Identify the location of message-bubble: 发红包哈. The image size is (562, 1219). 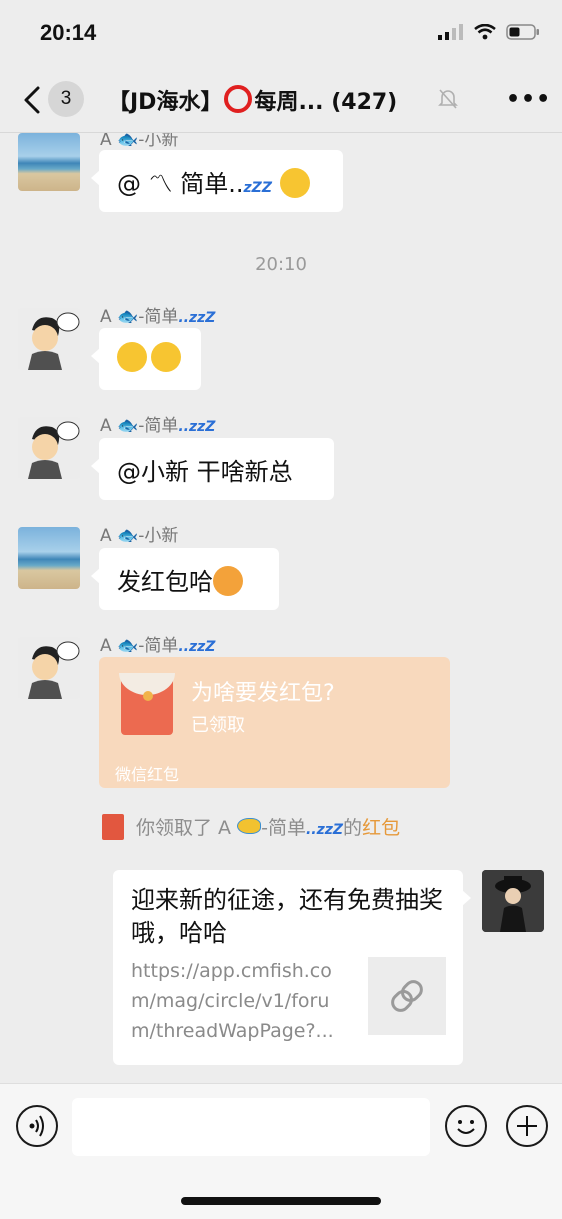
(185, 579).